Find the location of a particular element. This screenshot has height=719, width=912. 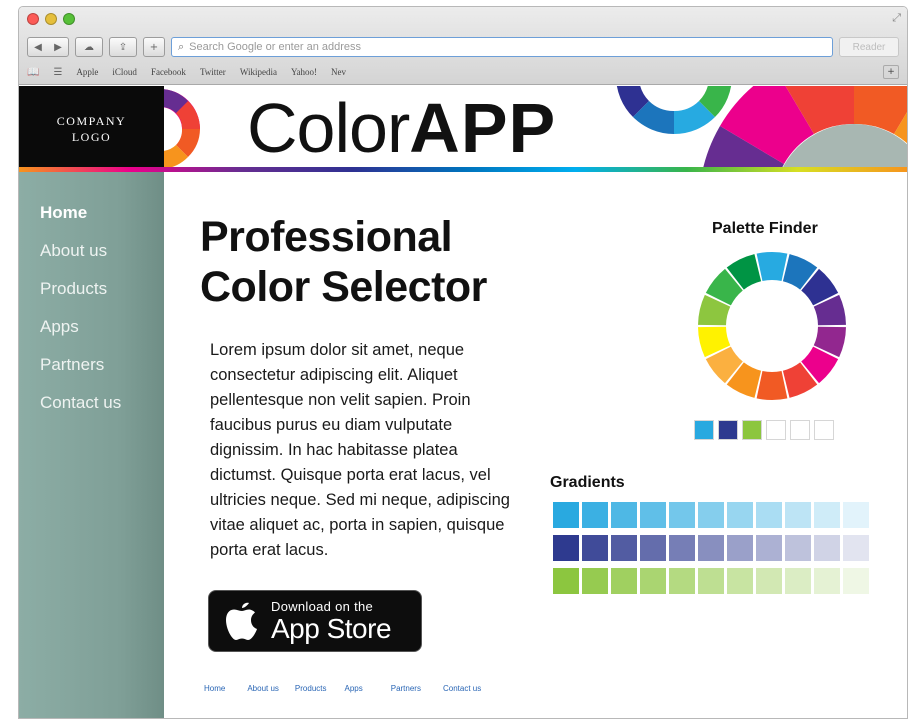

brand-title-bold: APP is located at coordinates (483, 128).